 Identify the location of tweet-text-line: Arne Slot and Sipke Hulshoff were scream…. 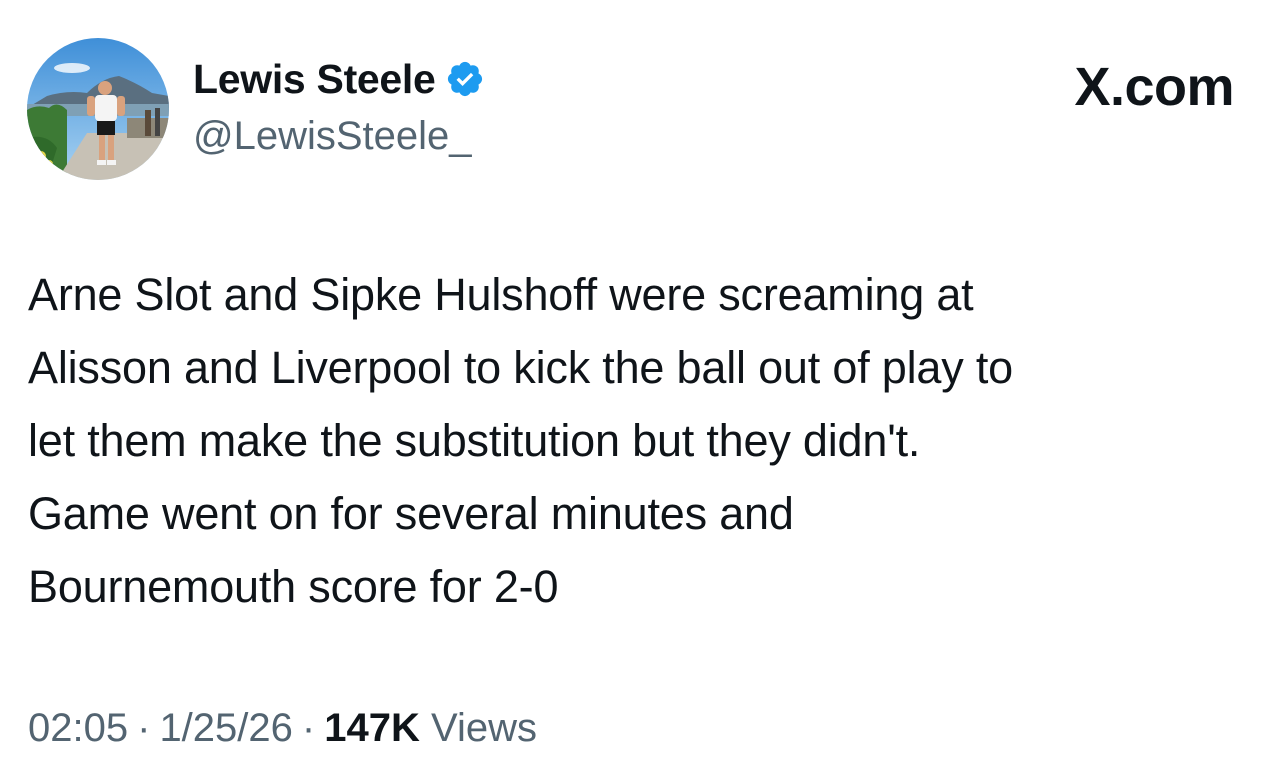
(501, 294).